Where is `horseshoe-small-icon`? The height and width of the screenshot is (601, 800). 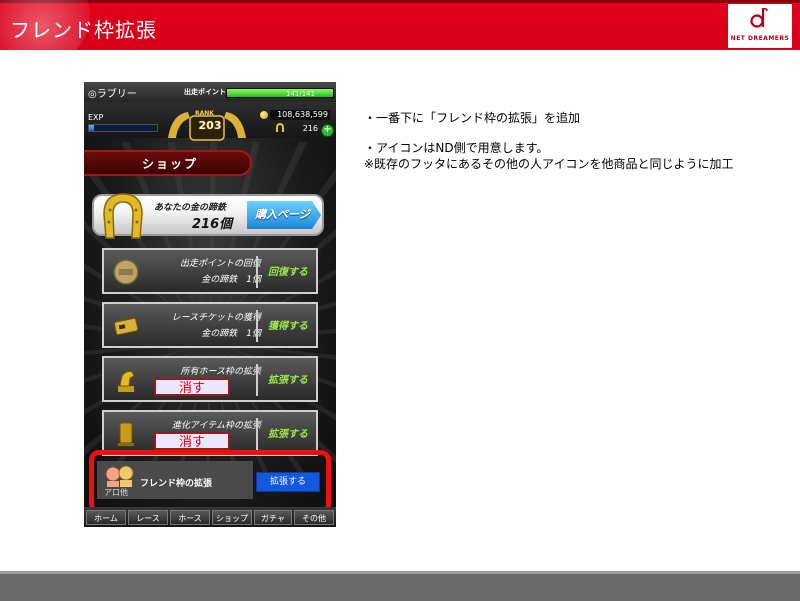 horseshoe-small-icon is located at coordinates (280, 127).